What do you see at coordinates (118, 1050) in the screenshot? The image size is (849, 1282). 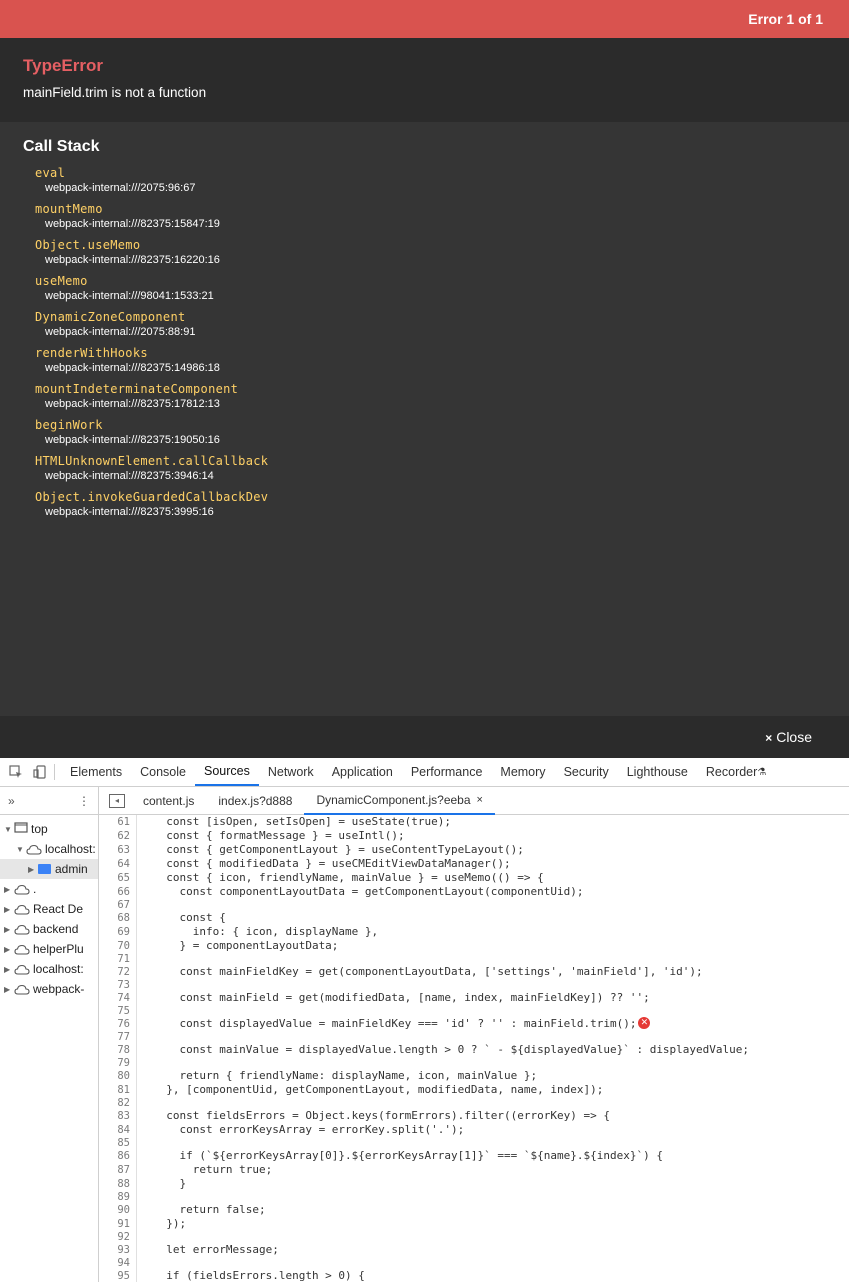 I see `line-number: 78` at bounding box center [118, 1050].